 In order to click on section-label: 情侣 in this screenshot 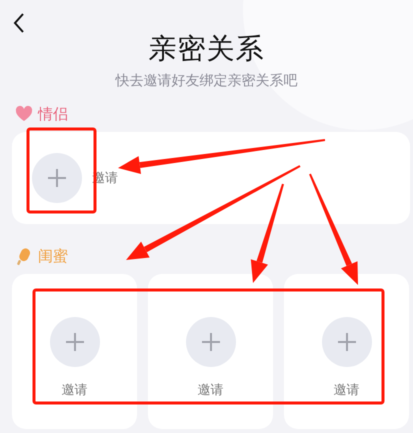, I will do `click(53, 114)`.